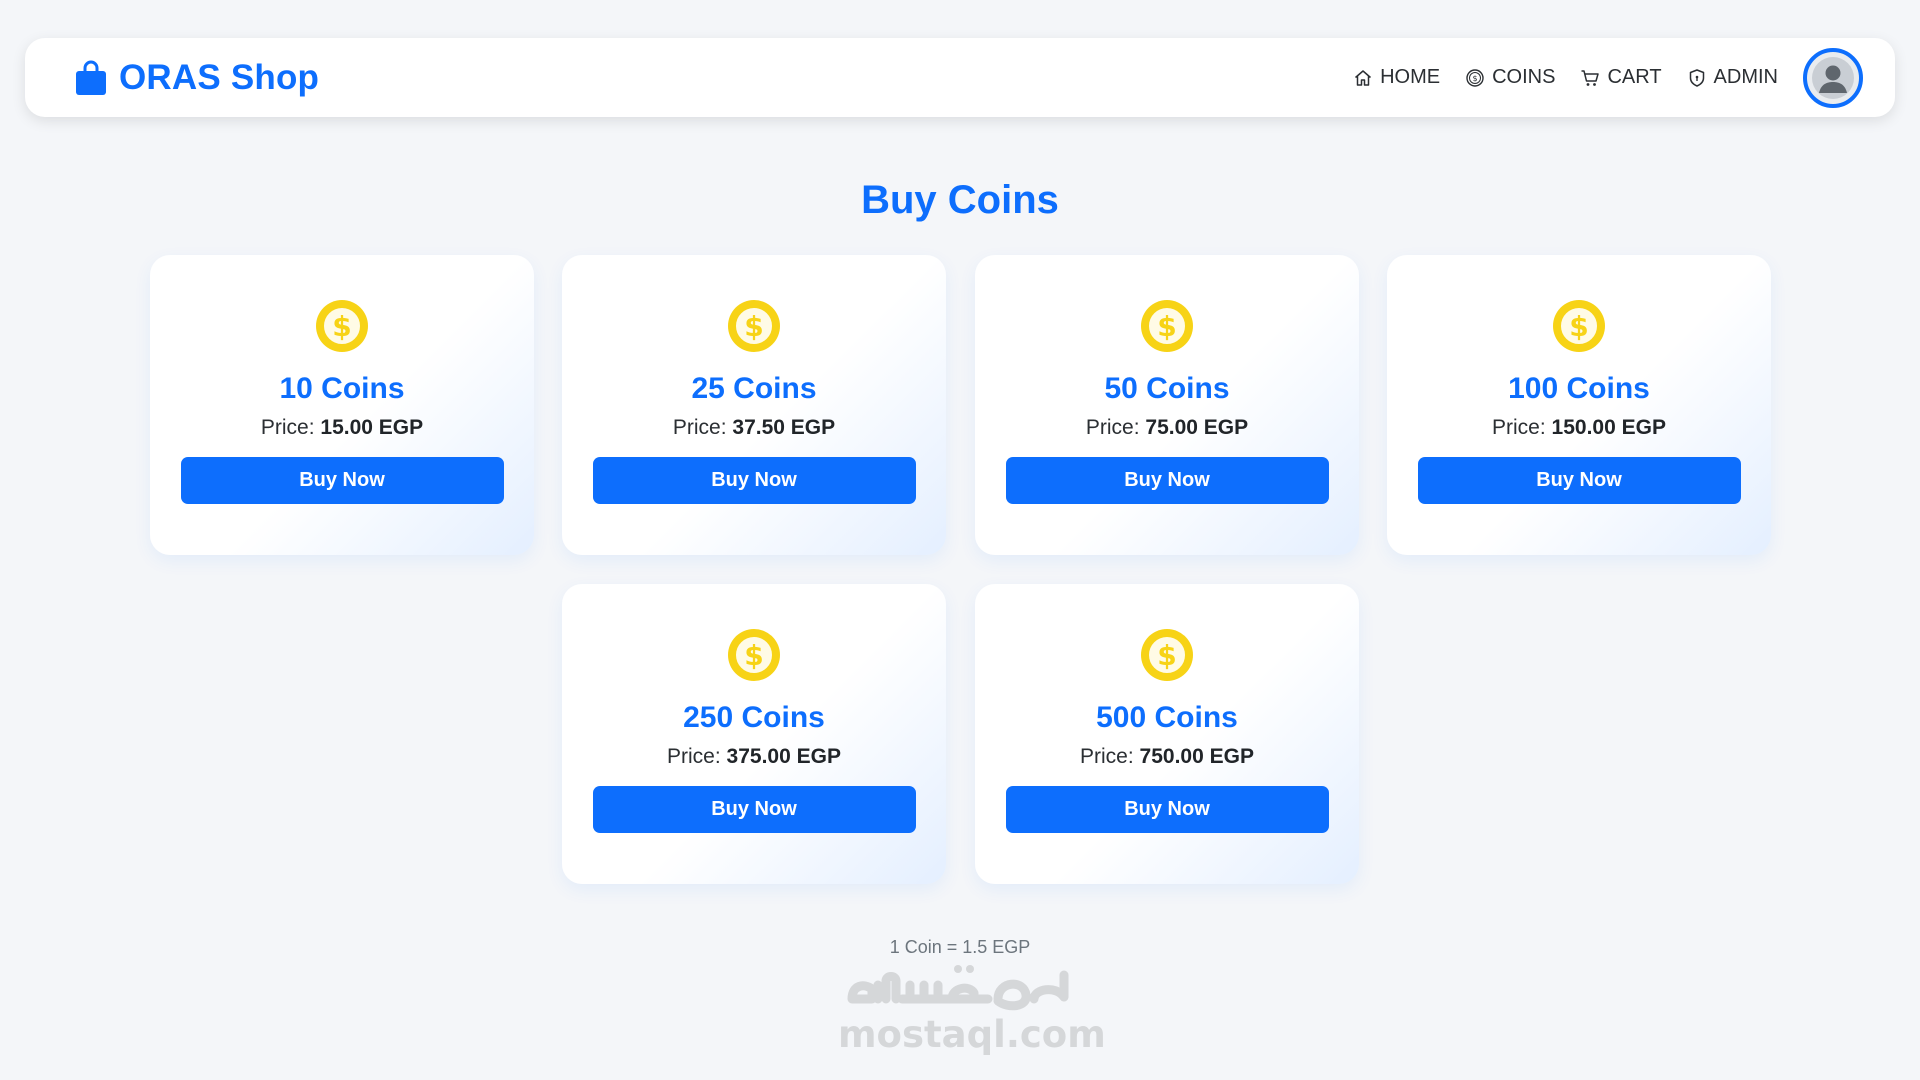 The height and width of the screenshot is (1080, 1920). I want to click on coin-amount: 500 Coins, so click(1167, 717).